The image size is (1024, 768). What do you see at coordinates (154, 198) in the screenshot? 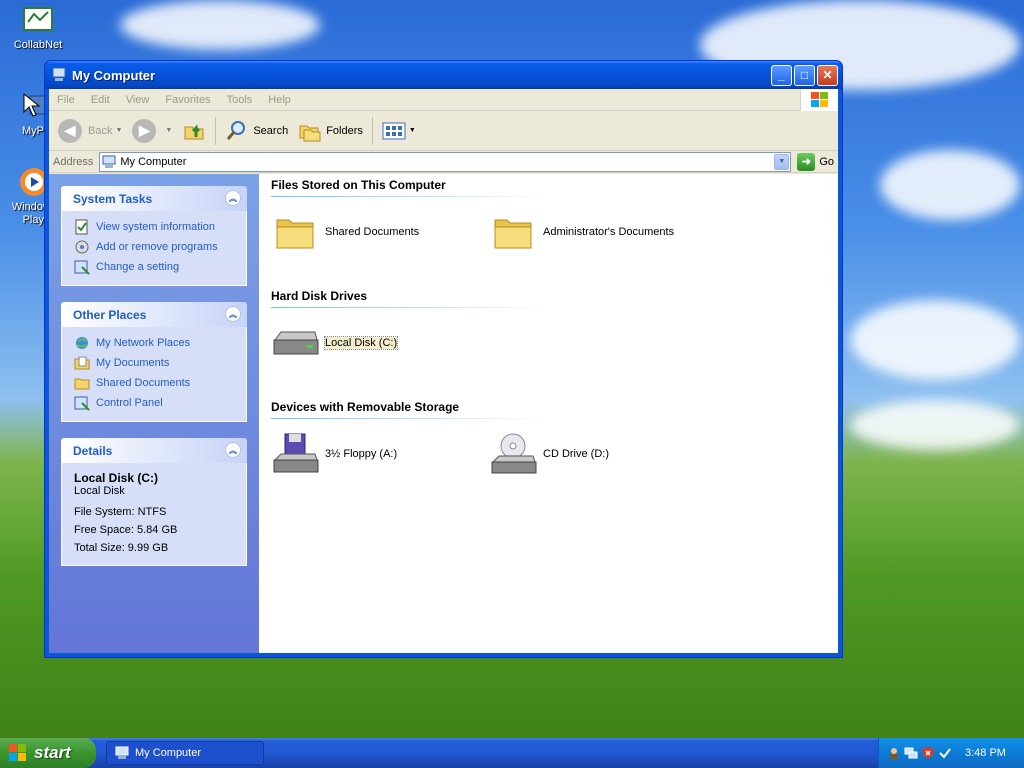
I see `system-tasks-header: System Tasks ︽` at bounding box center [154, 198].